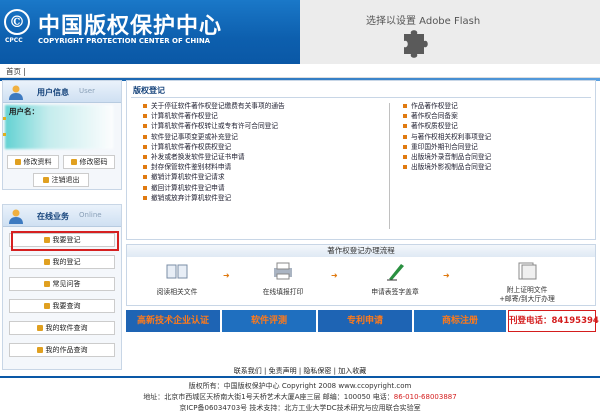 Image resolution: width=600 pixels, height=415 pixels. What do you see at coordinates (447, 106) in the screenshot?
I see `register-link: 作品著作权登记` at bounding box center [447, 106].